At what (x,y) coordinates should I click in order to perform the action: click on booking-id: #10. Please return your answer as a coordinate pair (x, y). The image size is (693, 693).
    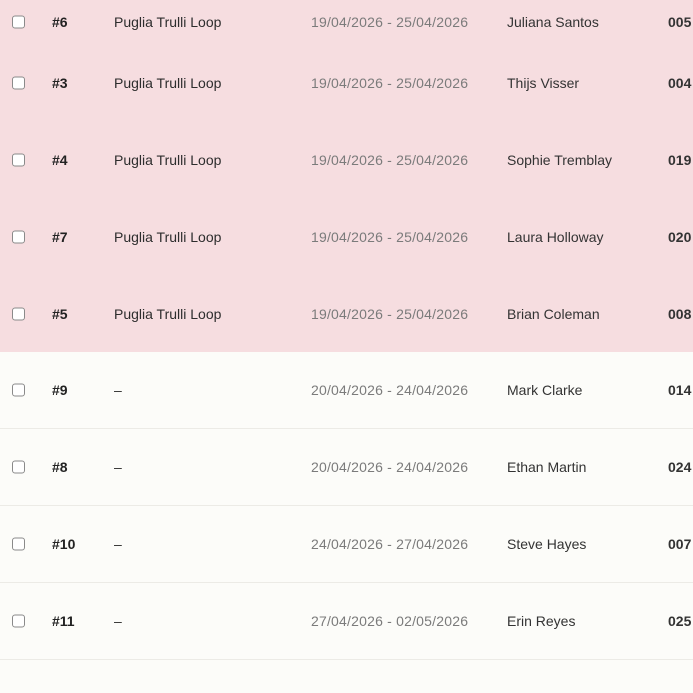
    Looking at the image, I should click on (64, 544).